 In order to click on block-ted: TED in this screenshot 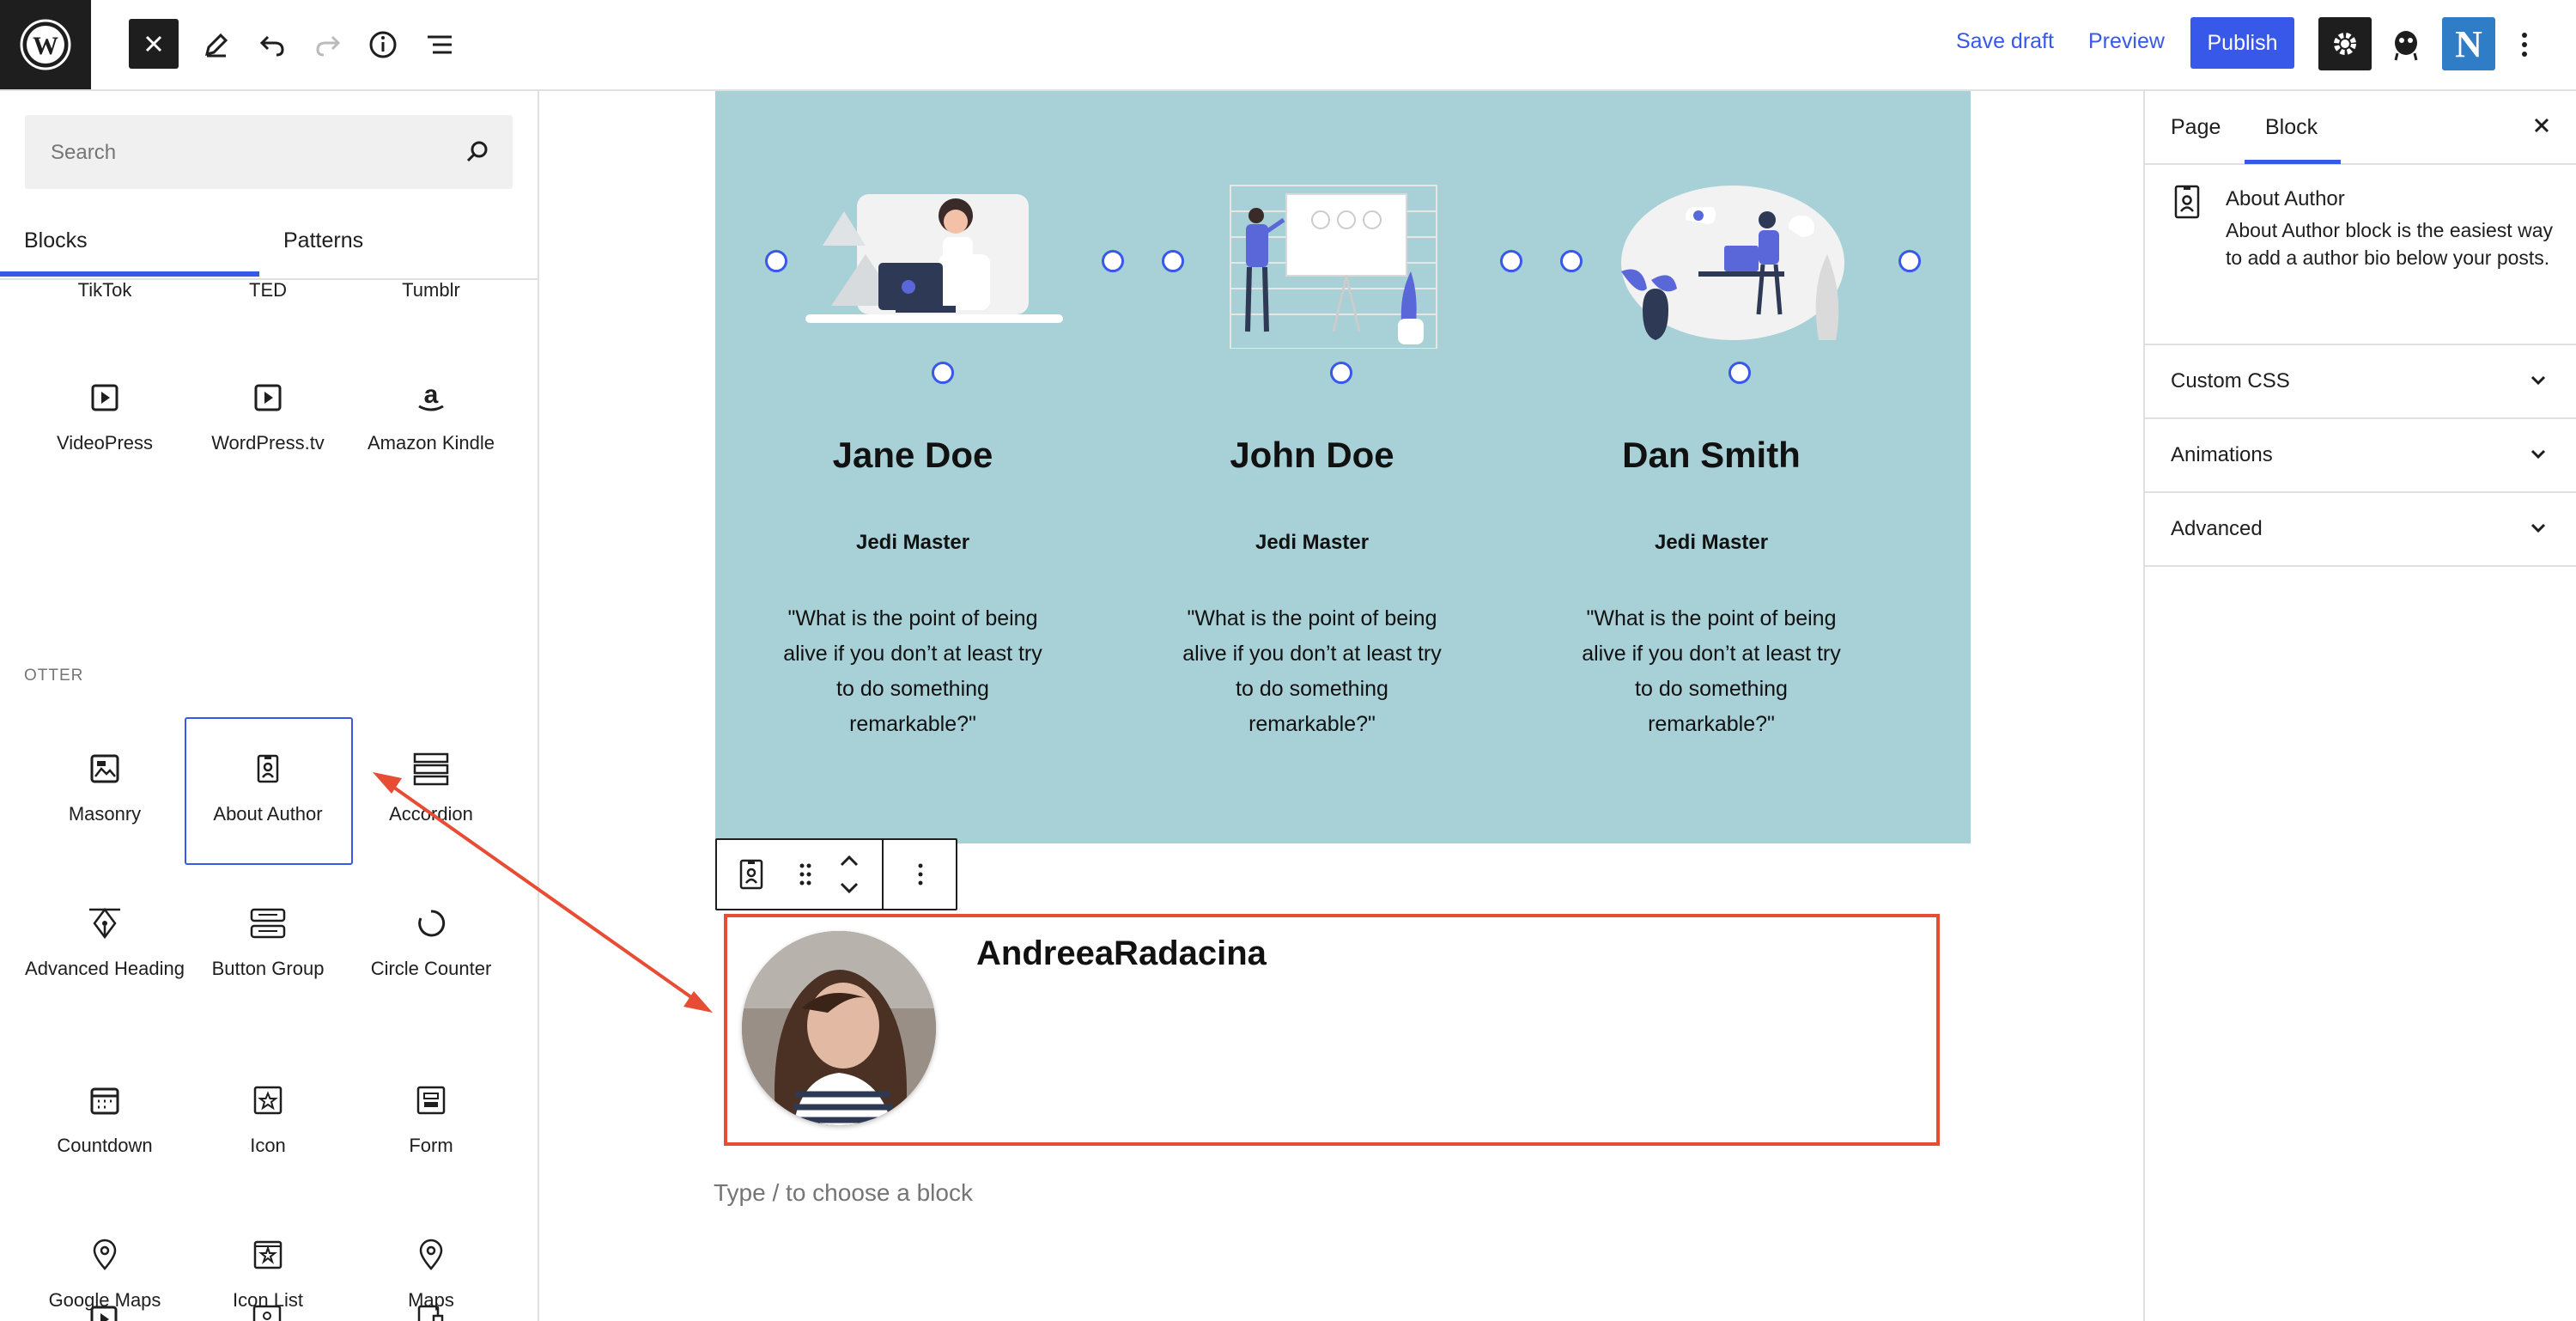, I will do `click(268, 289)`.